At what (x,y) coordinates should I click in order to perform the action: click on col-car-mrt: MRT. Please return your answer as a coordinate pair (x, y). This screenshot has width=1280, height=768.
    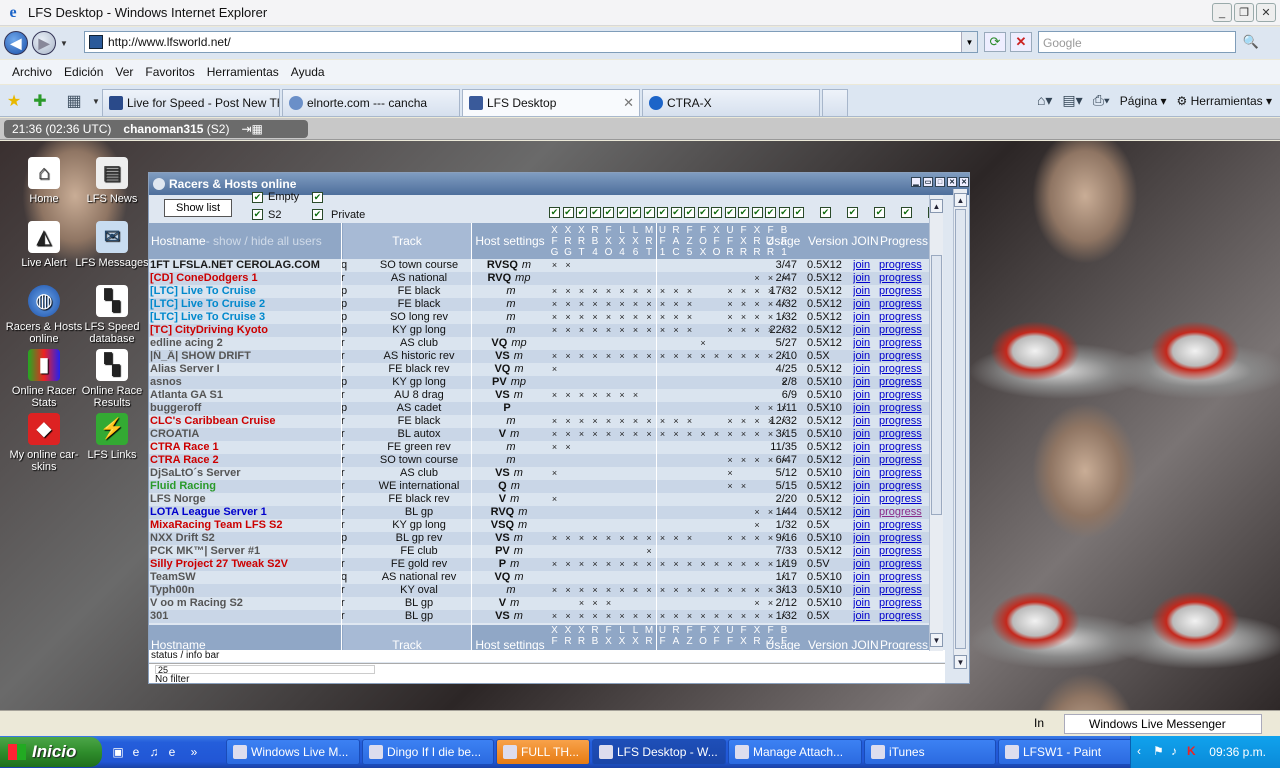
    Looking at the image, I should click on (649, 241).